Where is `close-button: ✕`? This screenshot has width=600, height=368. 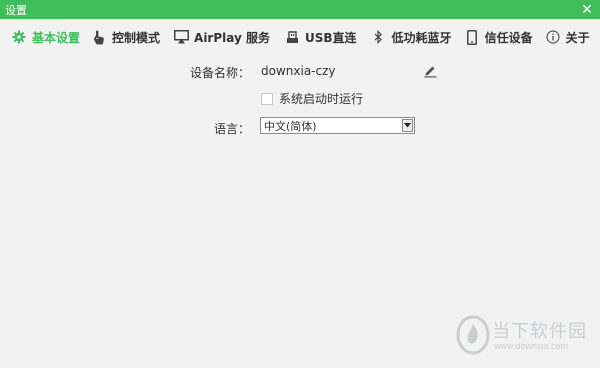 close-button: ✕ is located at coordinates (587, 9).